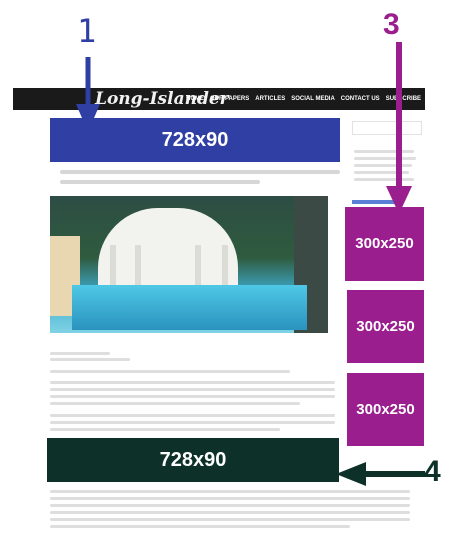 The width and height of the screenshot is (461, 537). I want to click on arrow-3-icon, so click(399, 128).